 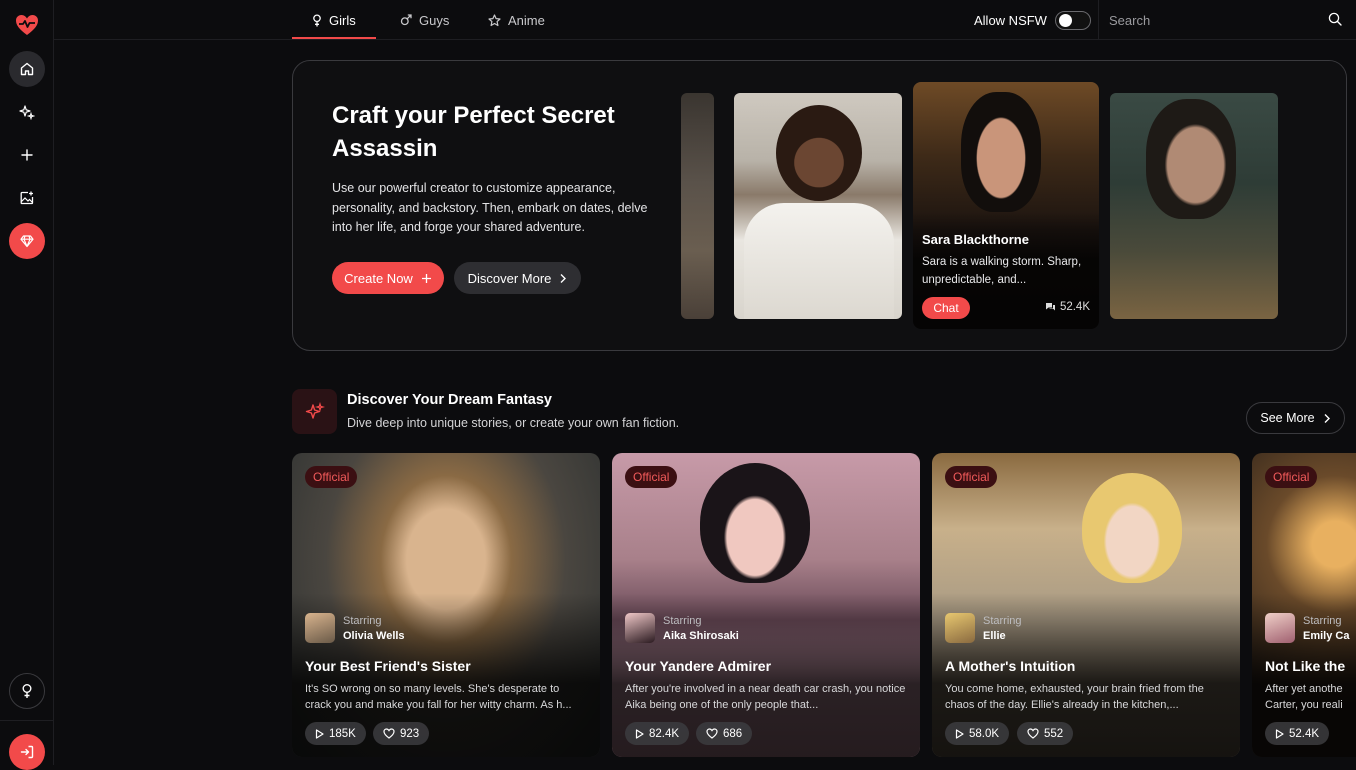 What do you see at coordinates (1209, 20) in the screenshot?
I see `search-input` at bounding box center [1209, 20].